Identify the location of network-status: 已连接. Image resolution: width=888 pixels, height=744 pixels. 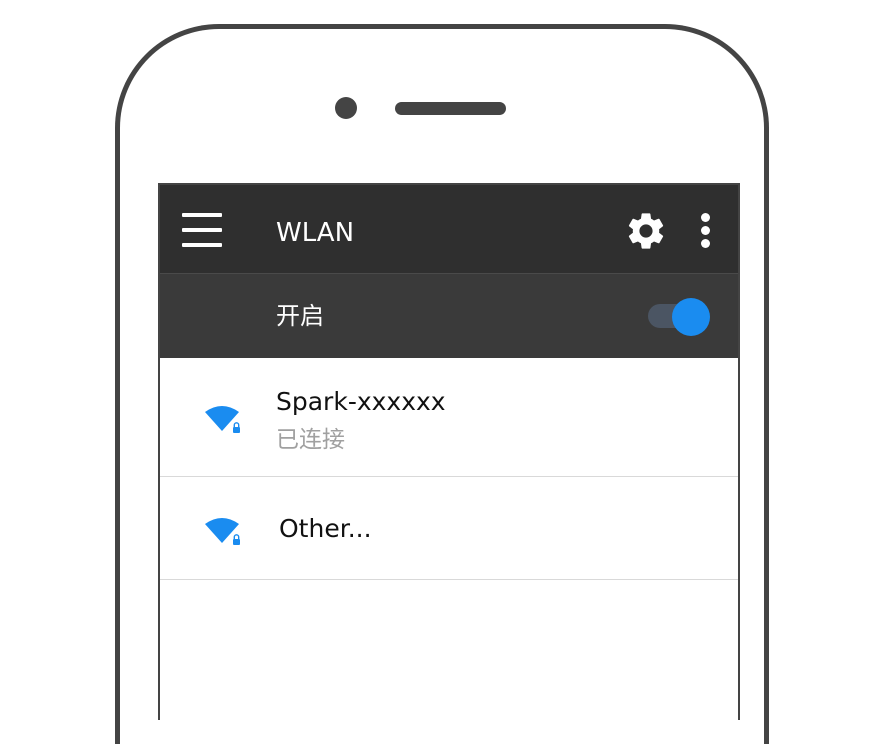
(310, 440).